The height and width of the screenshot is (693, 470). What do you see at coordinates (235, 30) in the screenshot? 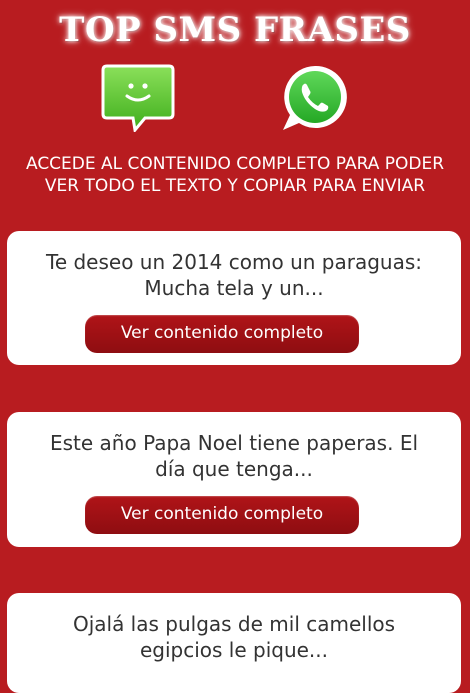
I see `app-title: TOP SMS FRASES` at bounding box center [235, 30].